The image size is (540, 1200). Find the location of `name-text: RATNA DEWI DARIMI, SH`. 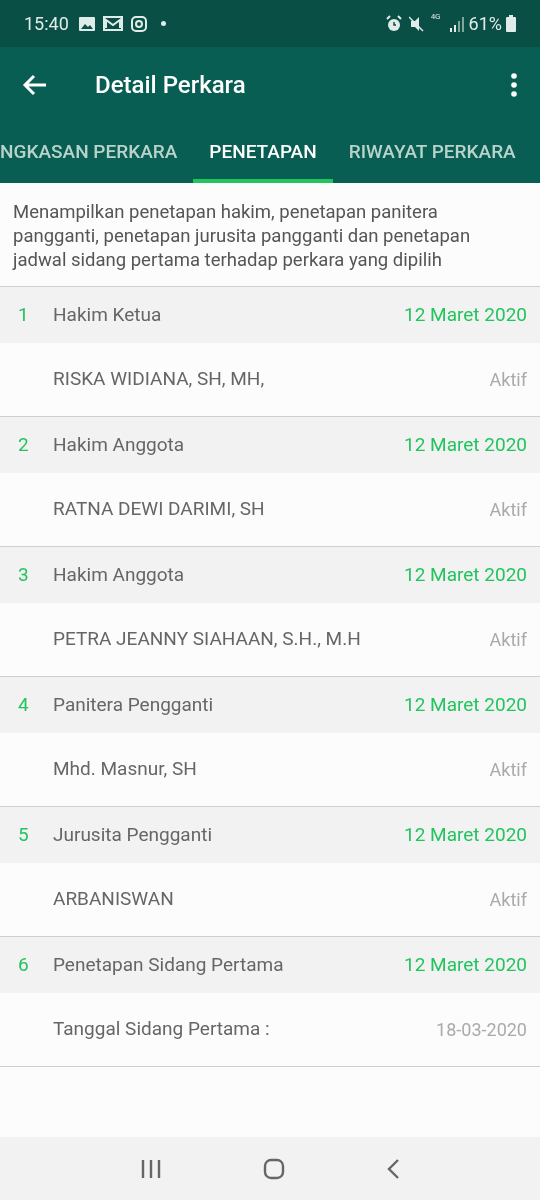

name-text: RATNA DEWI DARIMI, SH is located at coordinates (159, 509).